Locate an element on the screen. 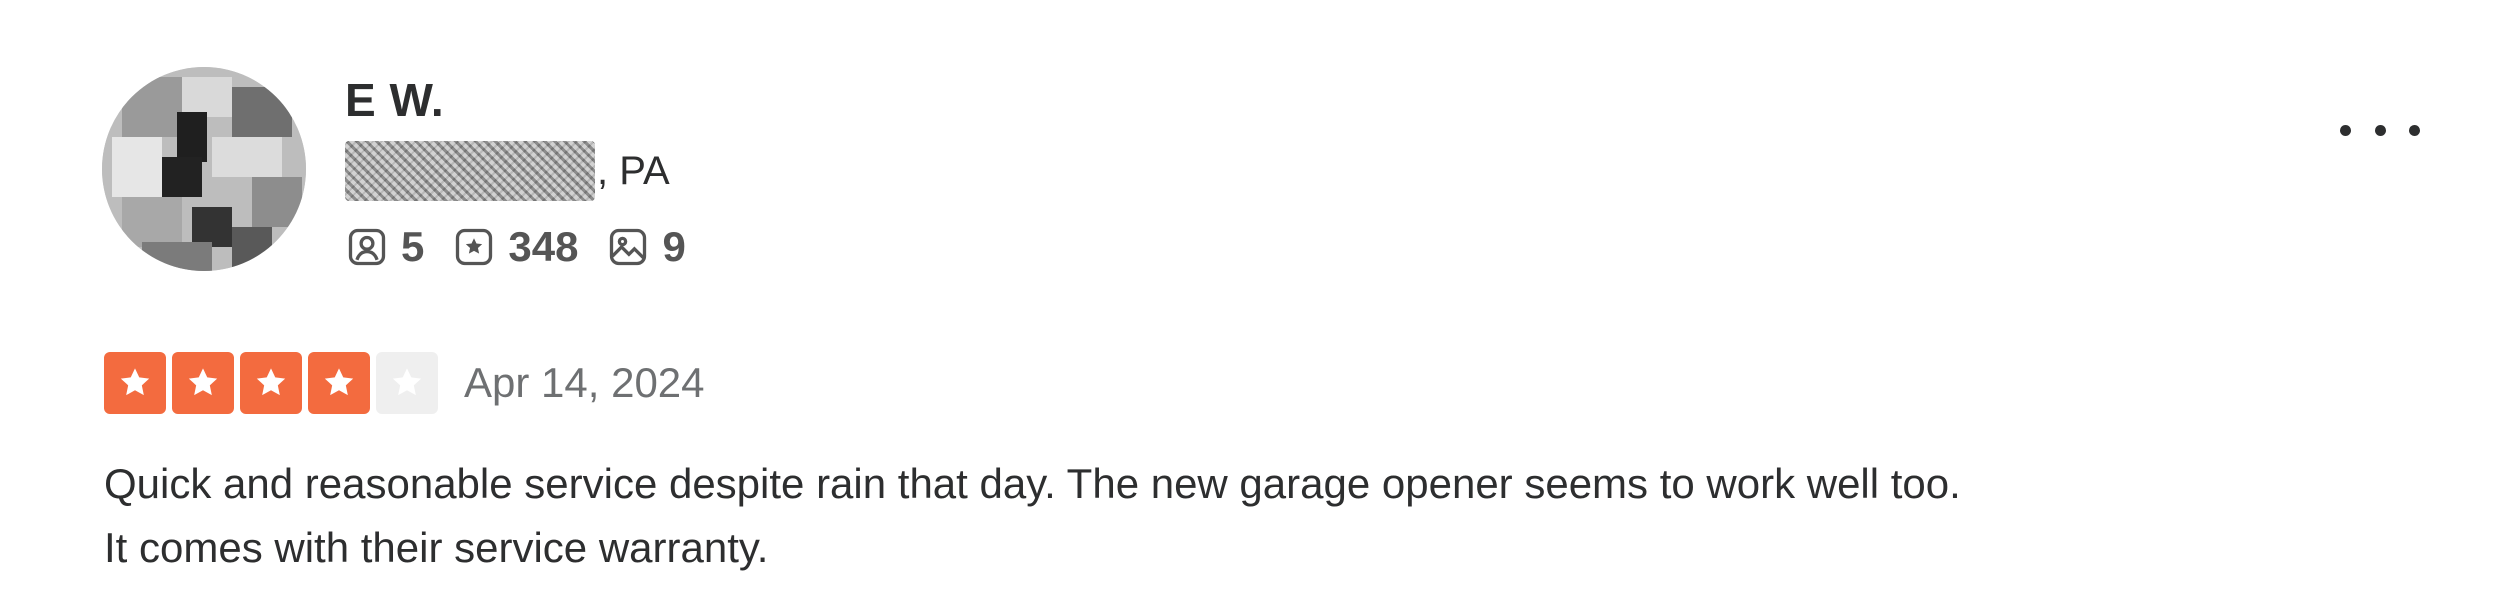 Image resolution: width=2500 pixels, height=597 pixels. friends-count: 5 is located at coordinates (413, 246).